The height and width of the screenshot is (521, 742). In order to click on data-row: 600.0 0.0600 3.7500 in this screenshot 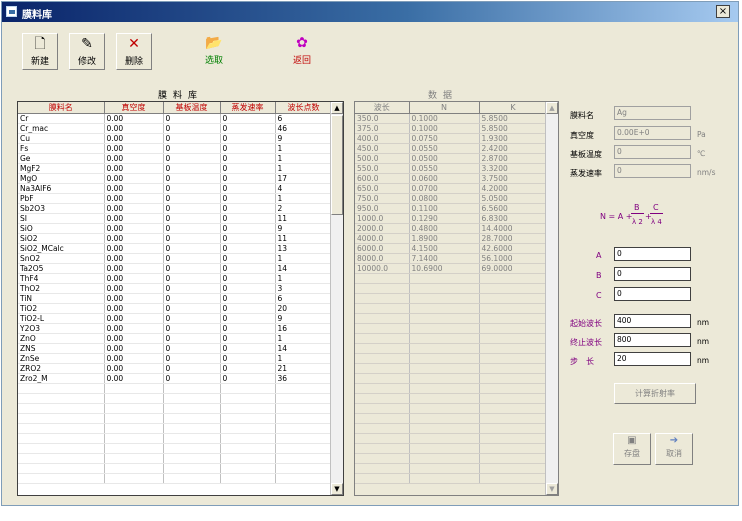, I will do `click(451, 178)`.